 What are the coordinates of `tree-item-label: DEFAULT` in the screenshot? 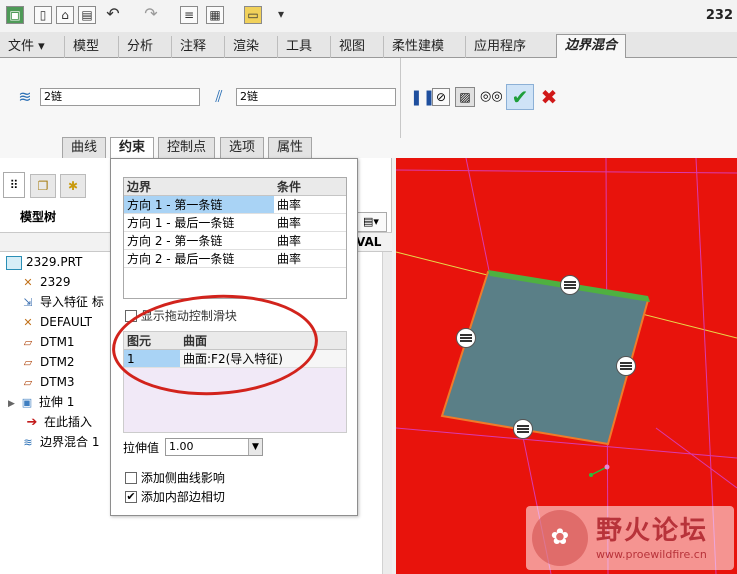 It's located at (66, 322).